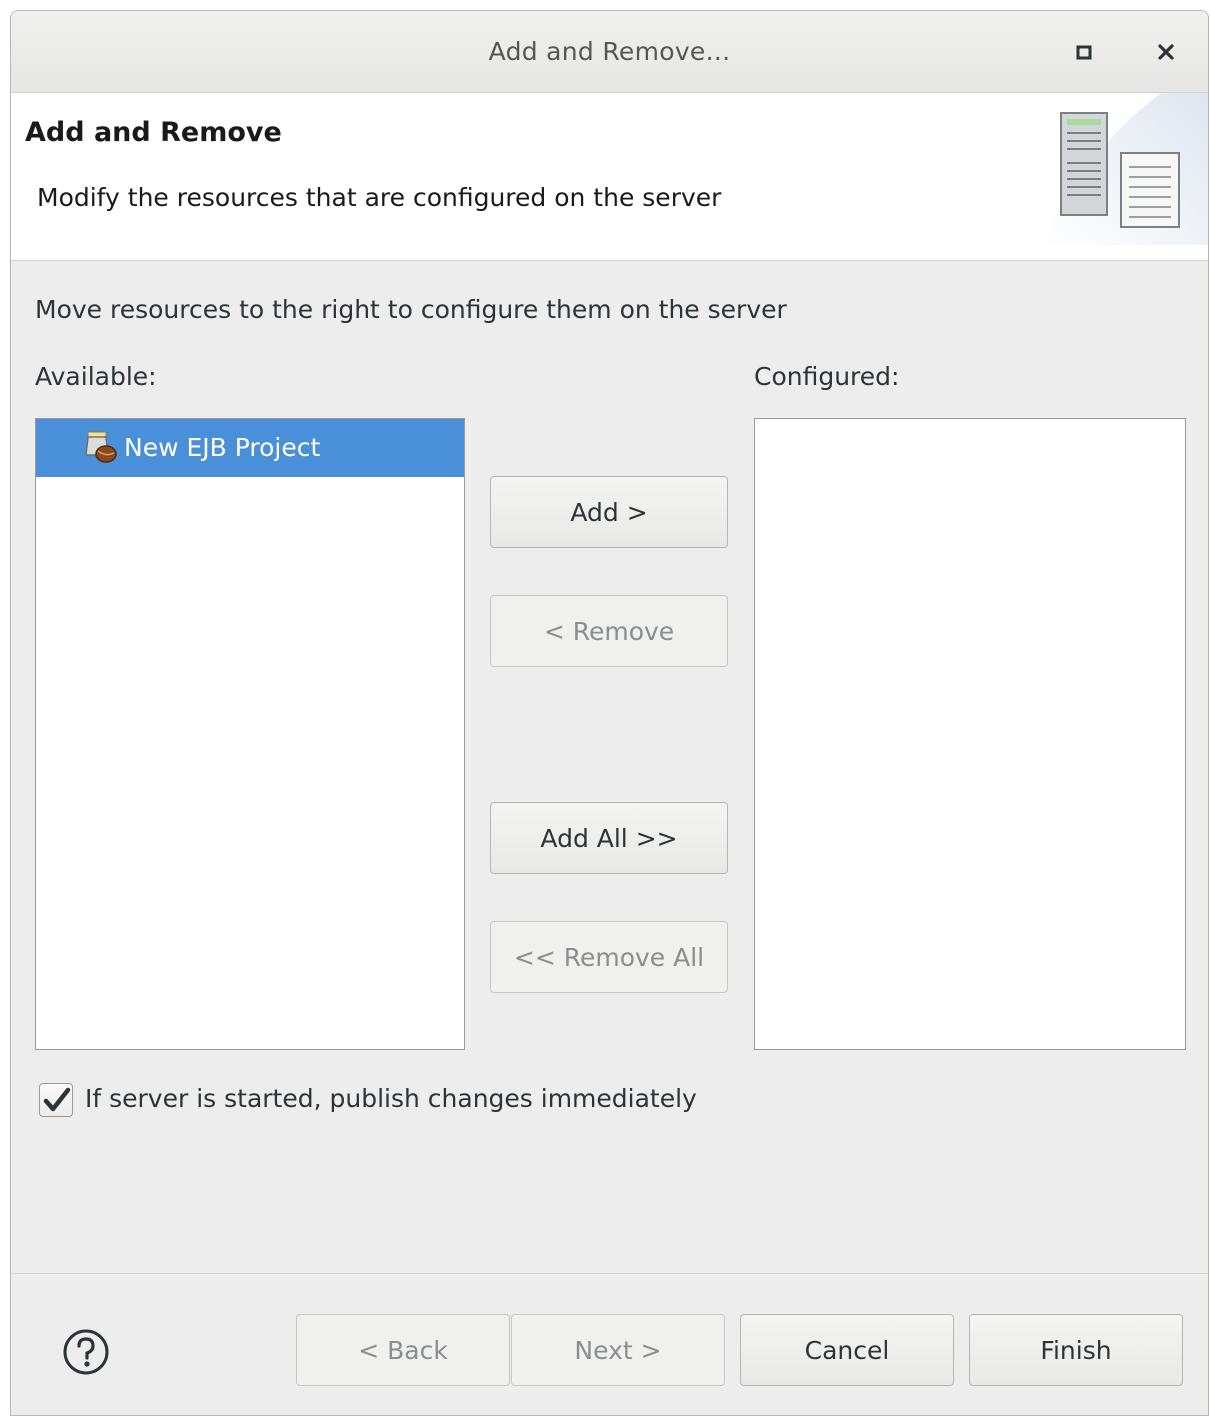 The width and height of the screenshot is (1210, 1419). I want to click on add-all-button: Add All >>, so click(609, 838).